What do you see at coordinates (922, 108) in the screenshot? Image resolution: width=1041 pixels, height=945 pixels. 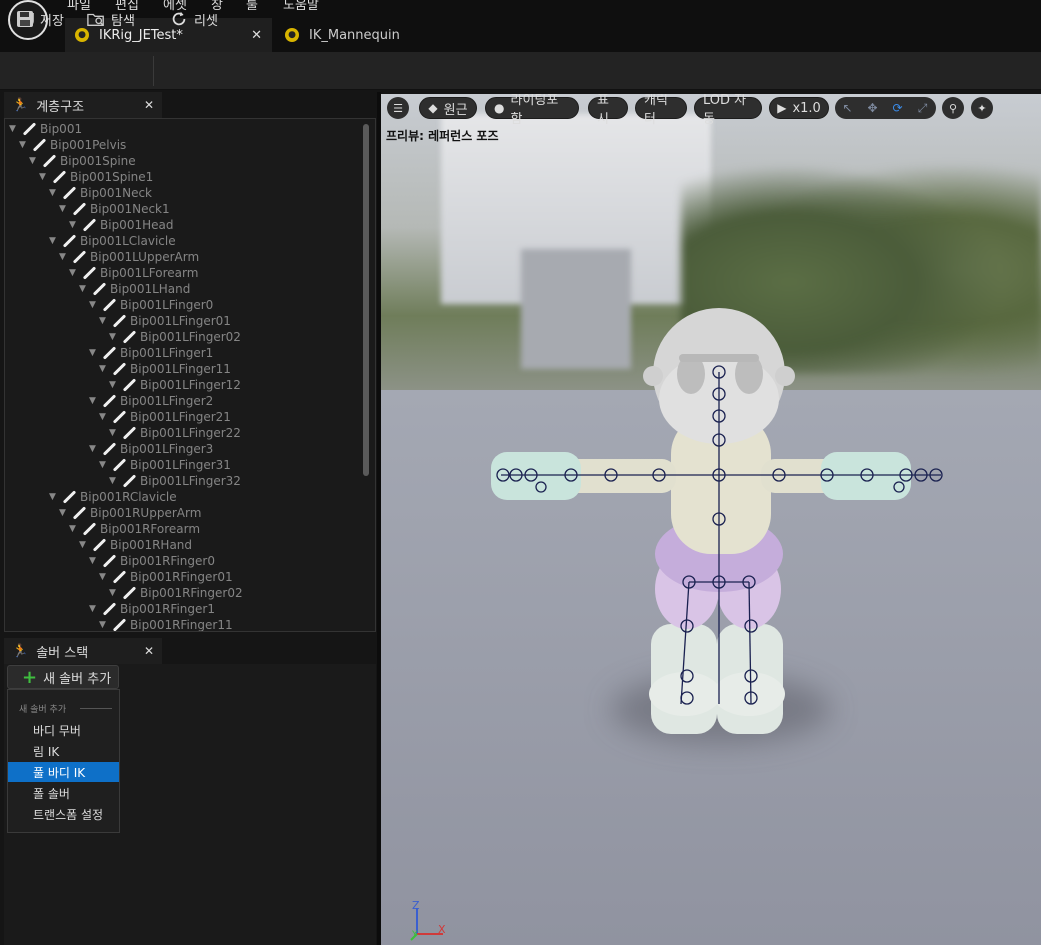 I see `scale-icon: ⤢` at bounding box center [922, 108].